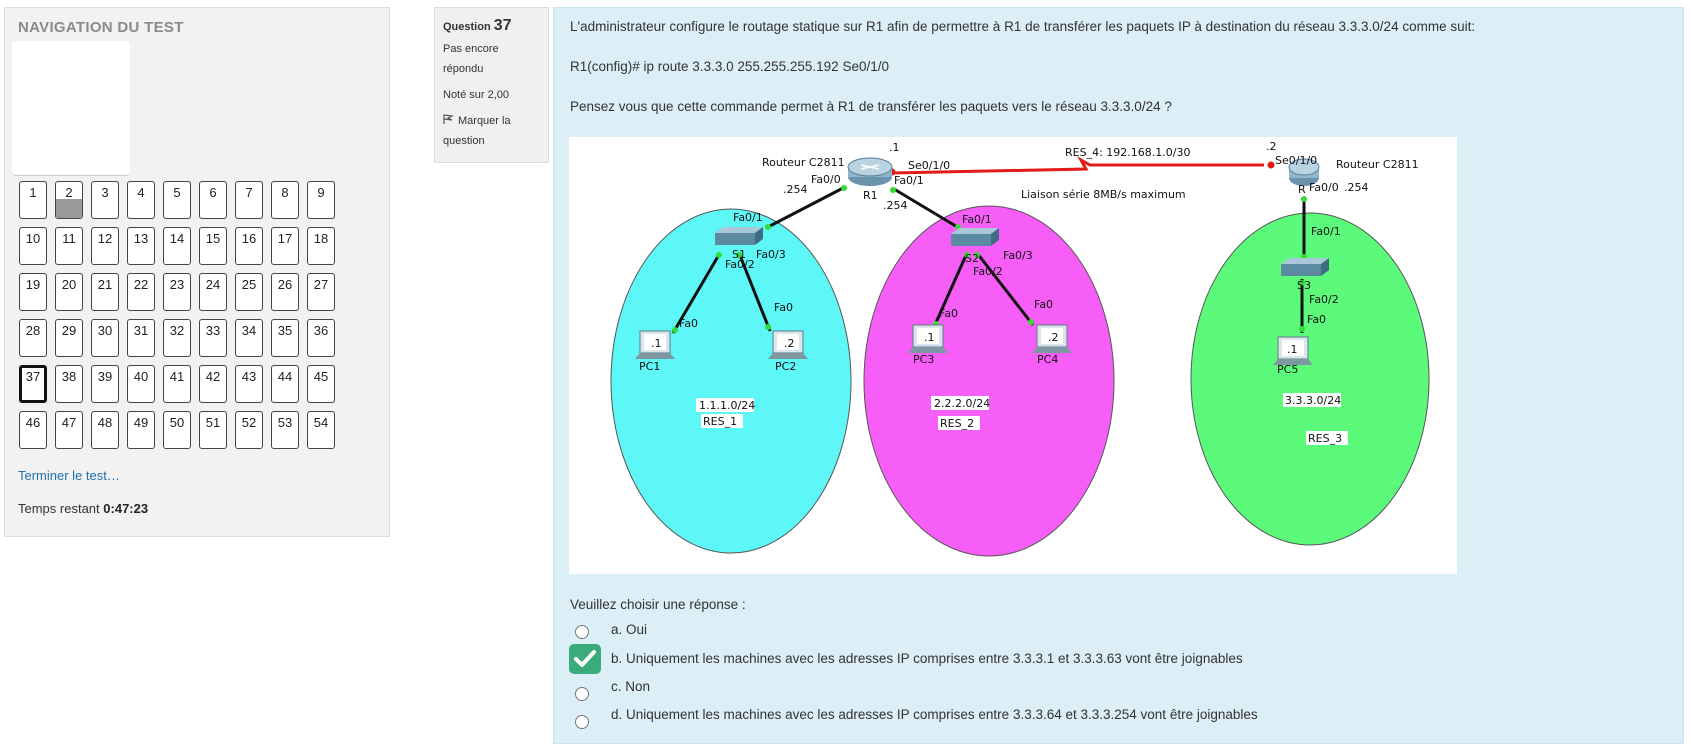  I want to click on question-nav-button-32: 32, so click(177, 338).